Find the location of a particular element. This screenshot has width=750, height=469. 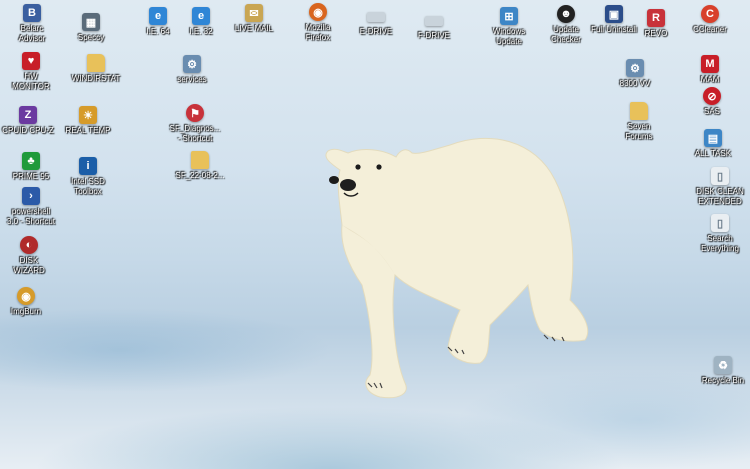

search-everything-label: Search Everything is located at coordinates (720, 243).